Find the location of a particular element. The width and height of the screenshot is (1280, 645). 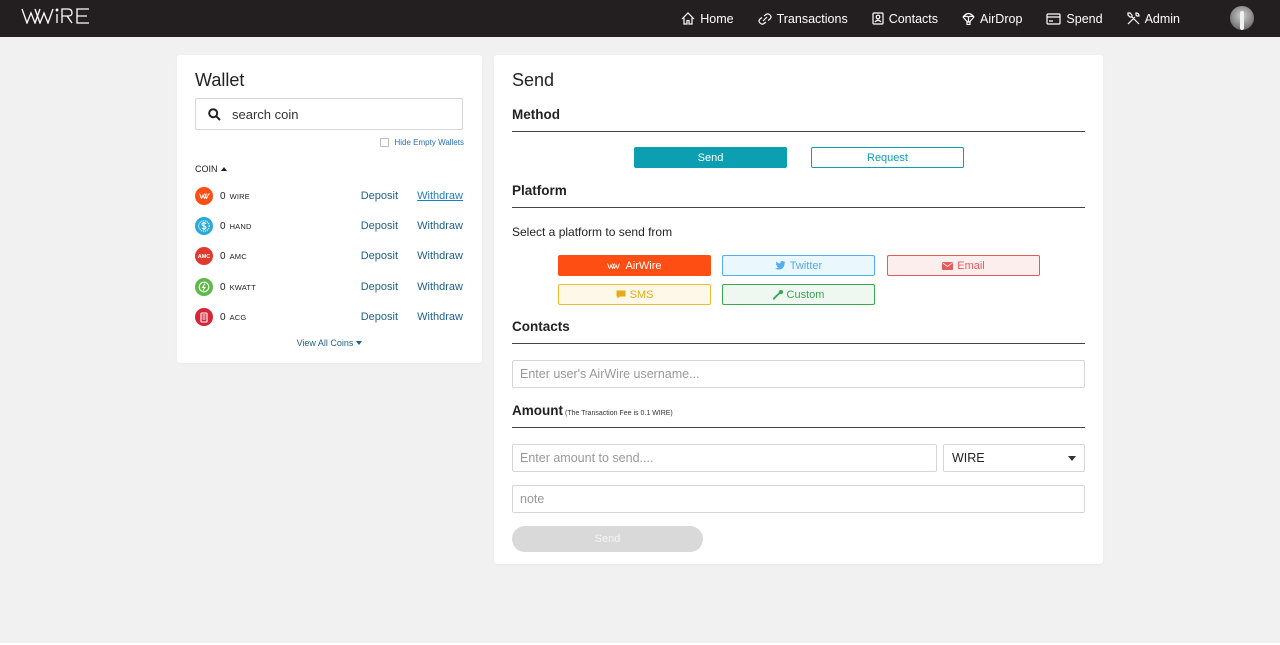

nav-contacts-label: Contacts is located at coordinates (913, 18).